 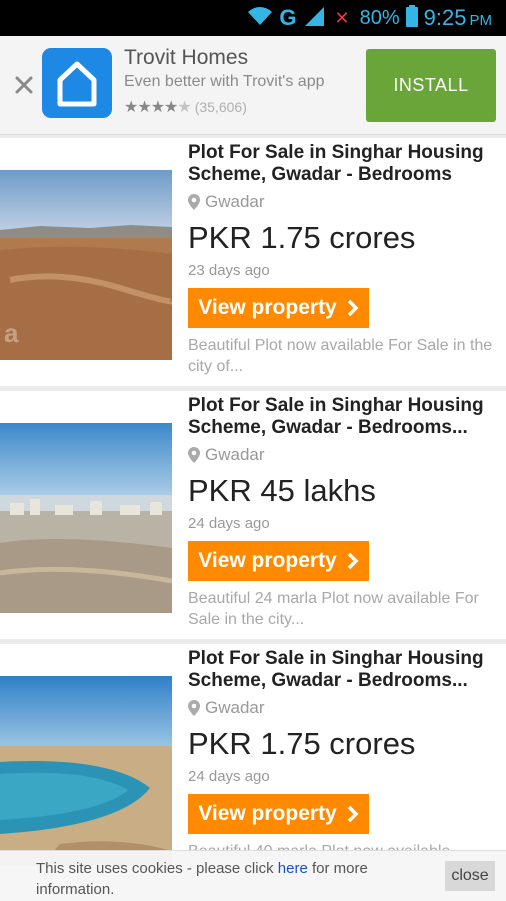 I want to click on listing-posted: 23 days ago, so click(x=229, y=270).